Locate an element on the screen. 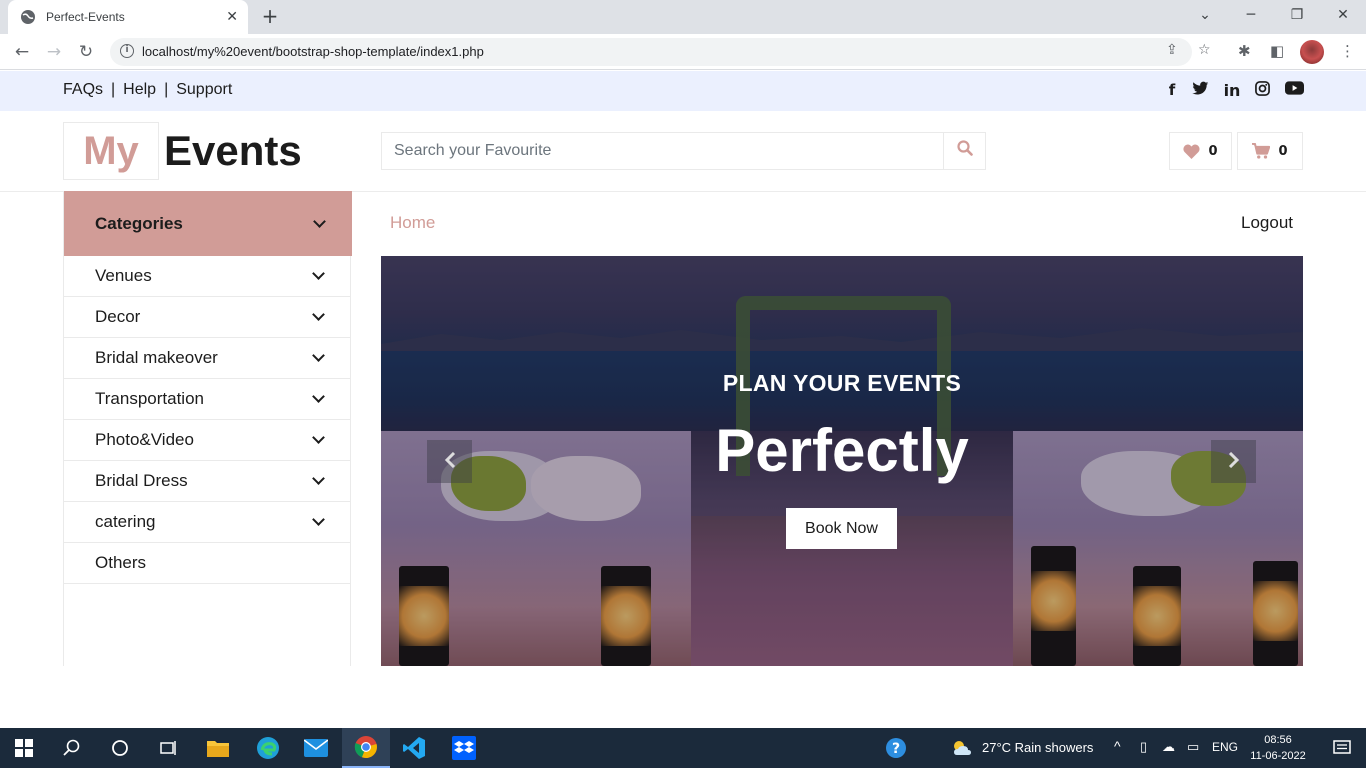 This screenshot has width=1366, height=768. clock-date: 11-06-2022 is located at coordinates (1278, 756).